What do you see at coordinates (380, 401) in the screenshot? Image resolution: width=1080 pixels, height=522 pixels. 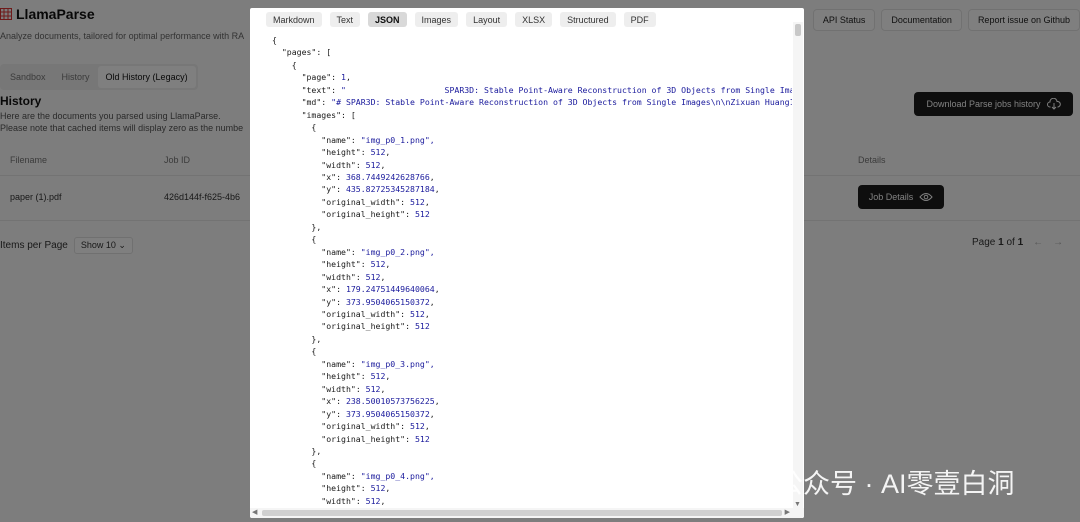 I see `json-line: "x": 238.50010573756225,` at bounding box center [380, 401].